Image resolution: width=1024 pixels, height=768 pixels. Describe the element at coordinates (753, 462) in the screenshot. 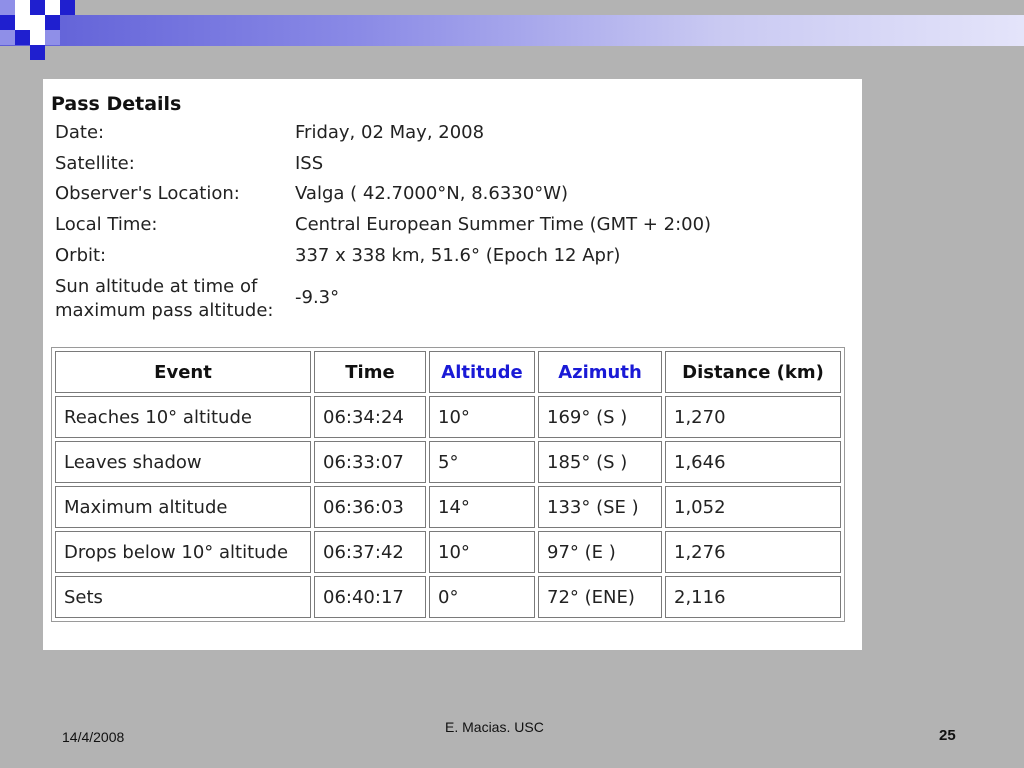

I see `cell-distance: 1,646` at that location.